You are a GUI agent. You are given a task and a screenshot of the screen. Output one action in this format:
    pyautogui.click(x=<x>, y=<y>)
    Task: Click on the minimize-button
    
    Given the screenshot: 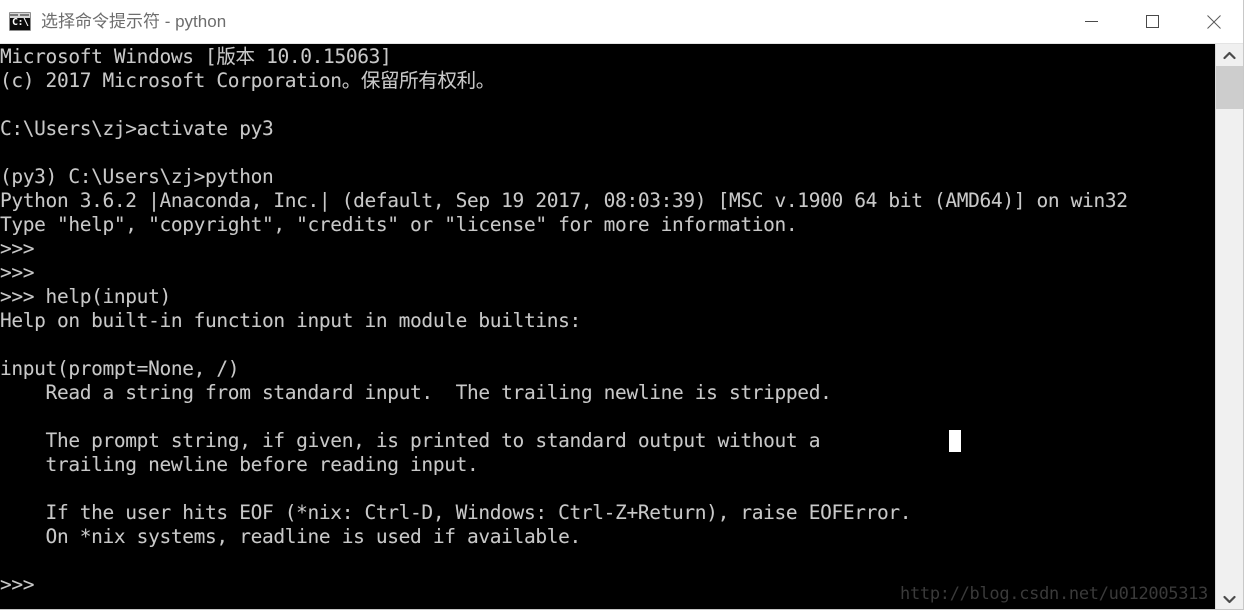 What is the action you would take?
    pyautogui.click(x=1091, y=22)
    